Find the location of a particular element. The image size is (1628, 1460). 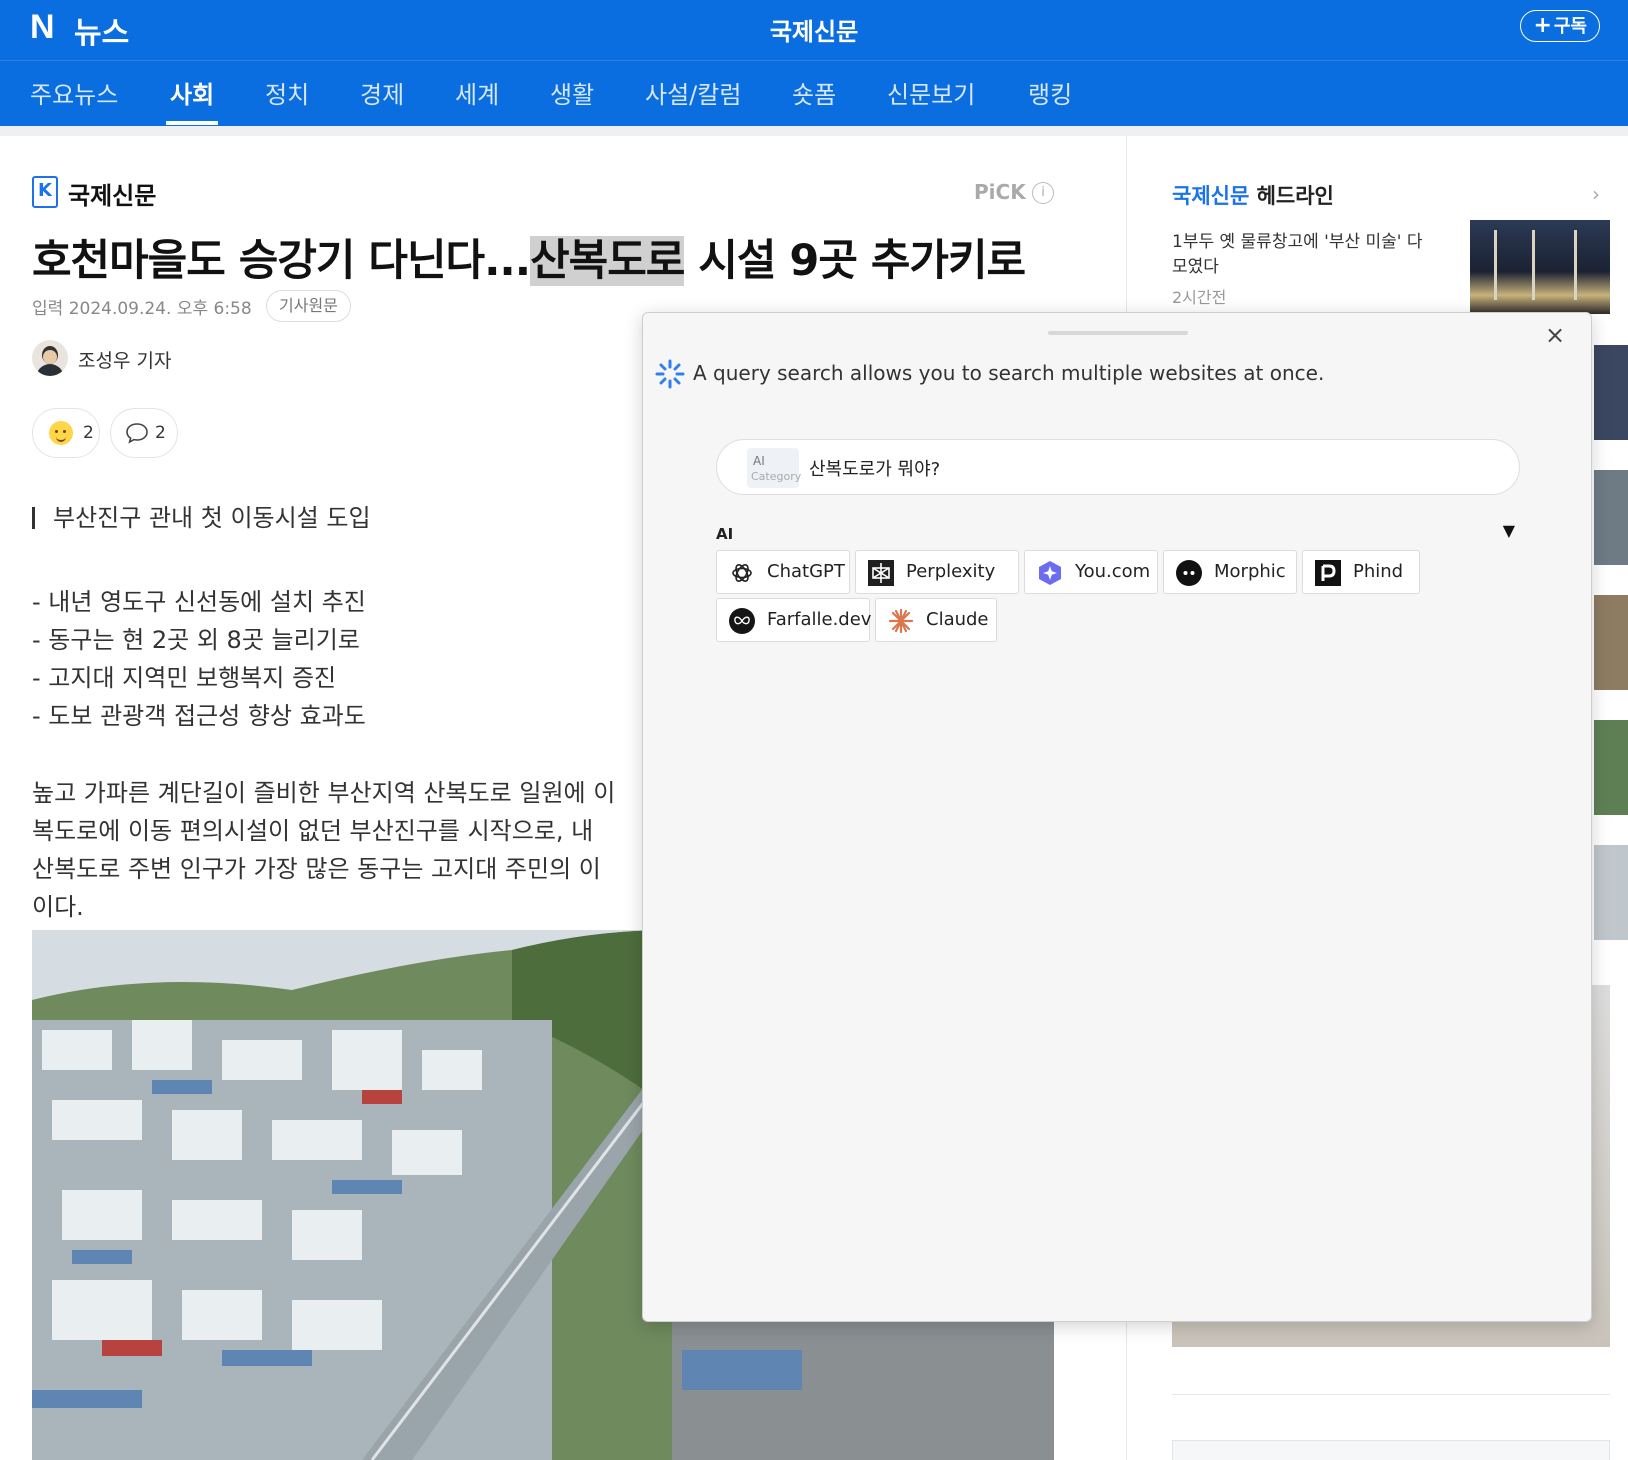

engine-morphic: Morphic is located at coordinates (1230, 572).